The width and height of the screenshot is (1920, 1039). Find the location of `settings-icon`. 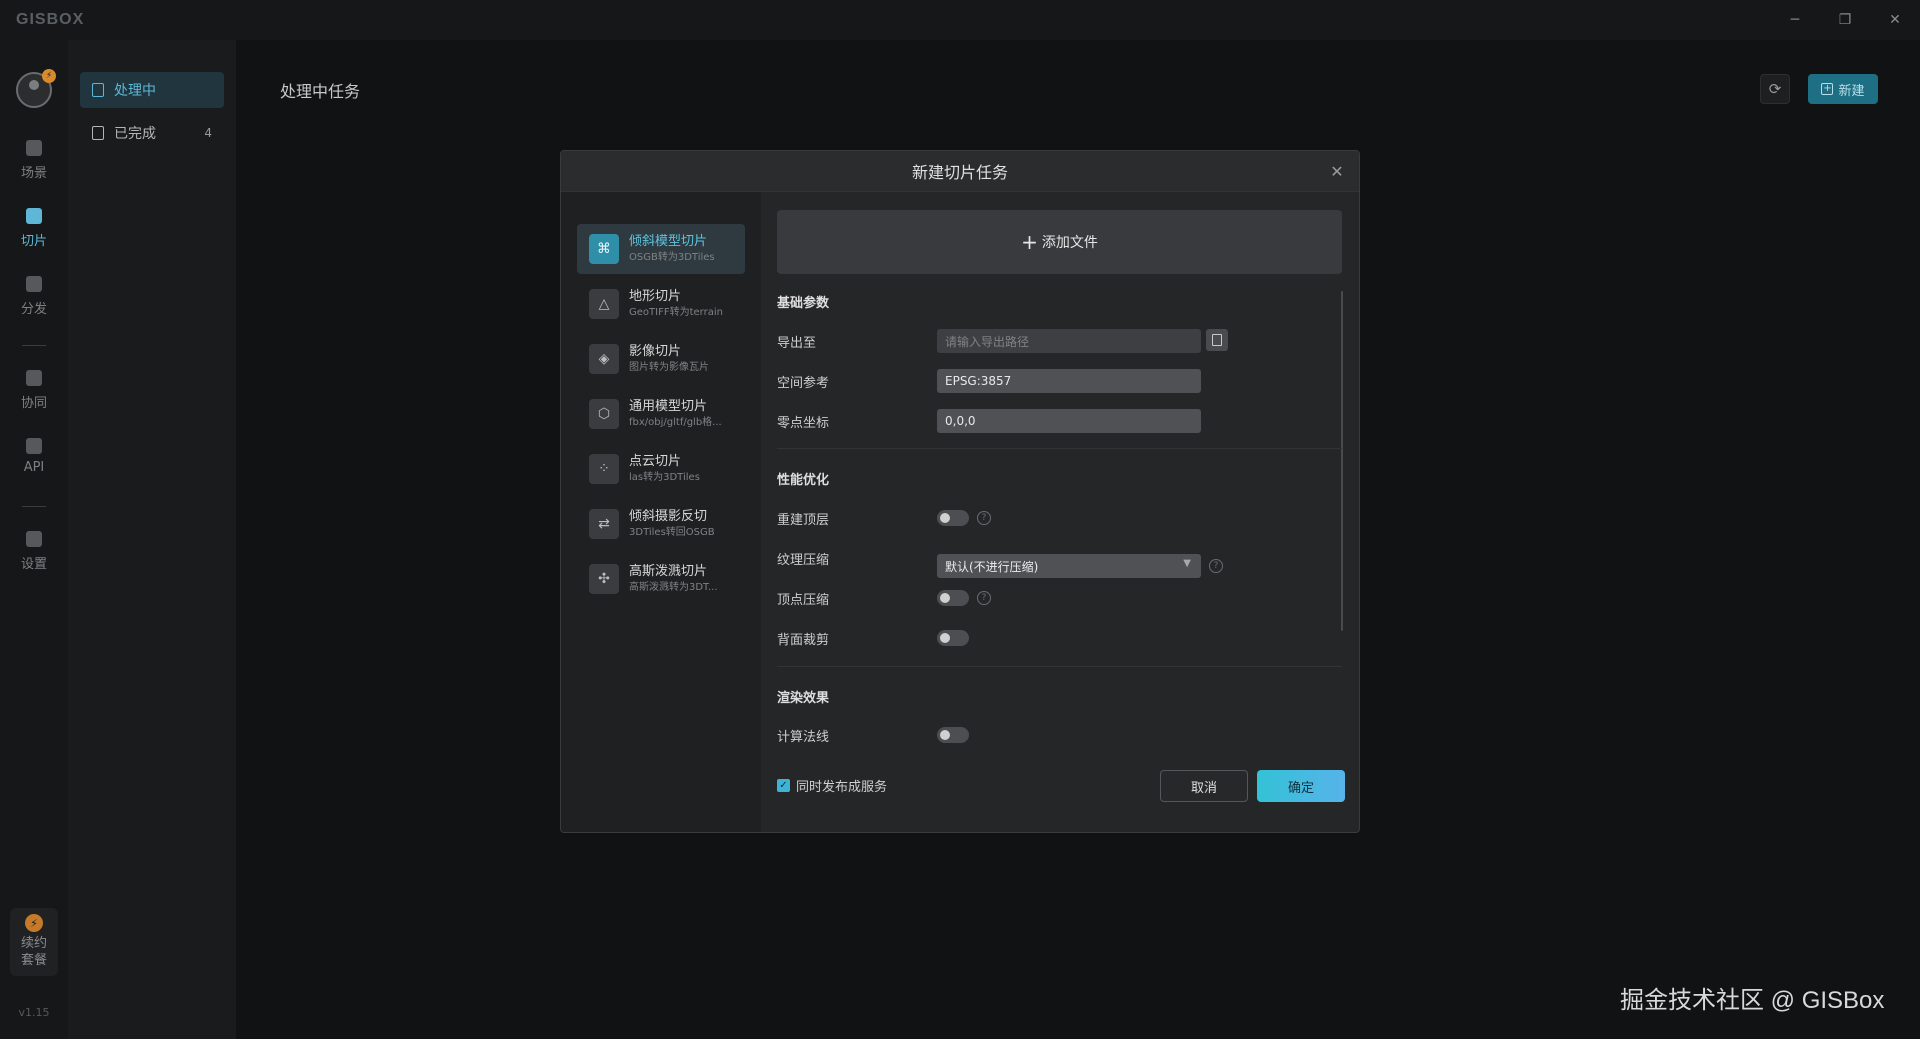

settings-icon is located at coordinates (34, 539).